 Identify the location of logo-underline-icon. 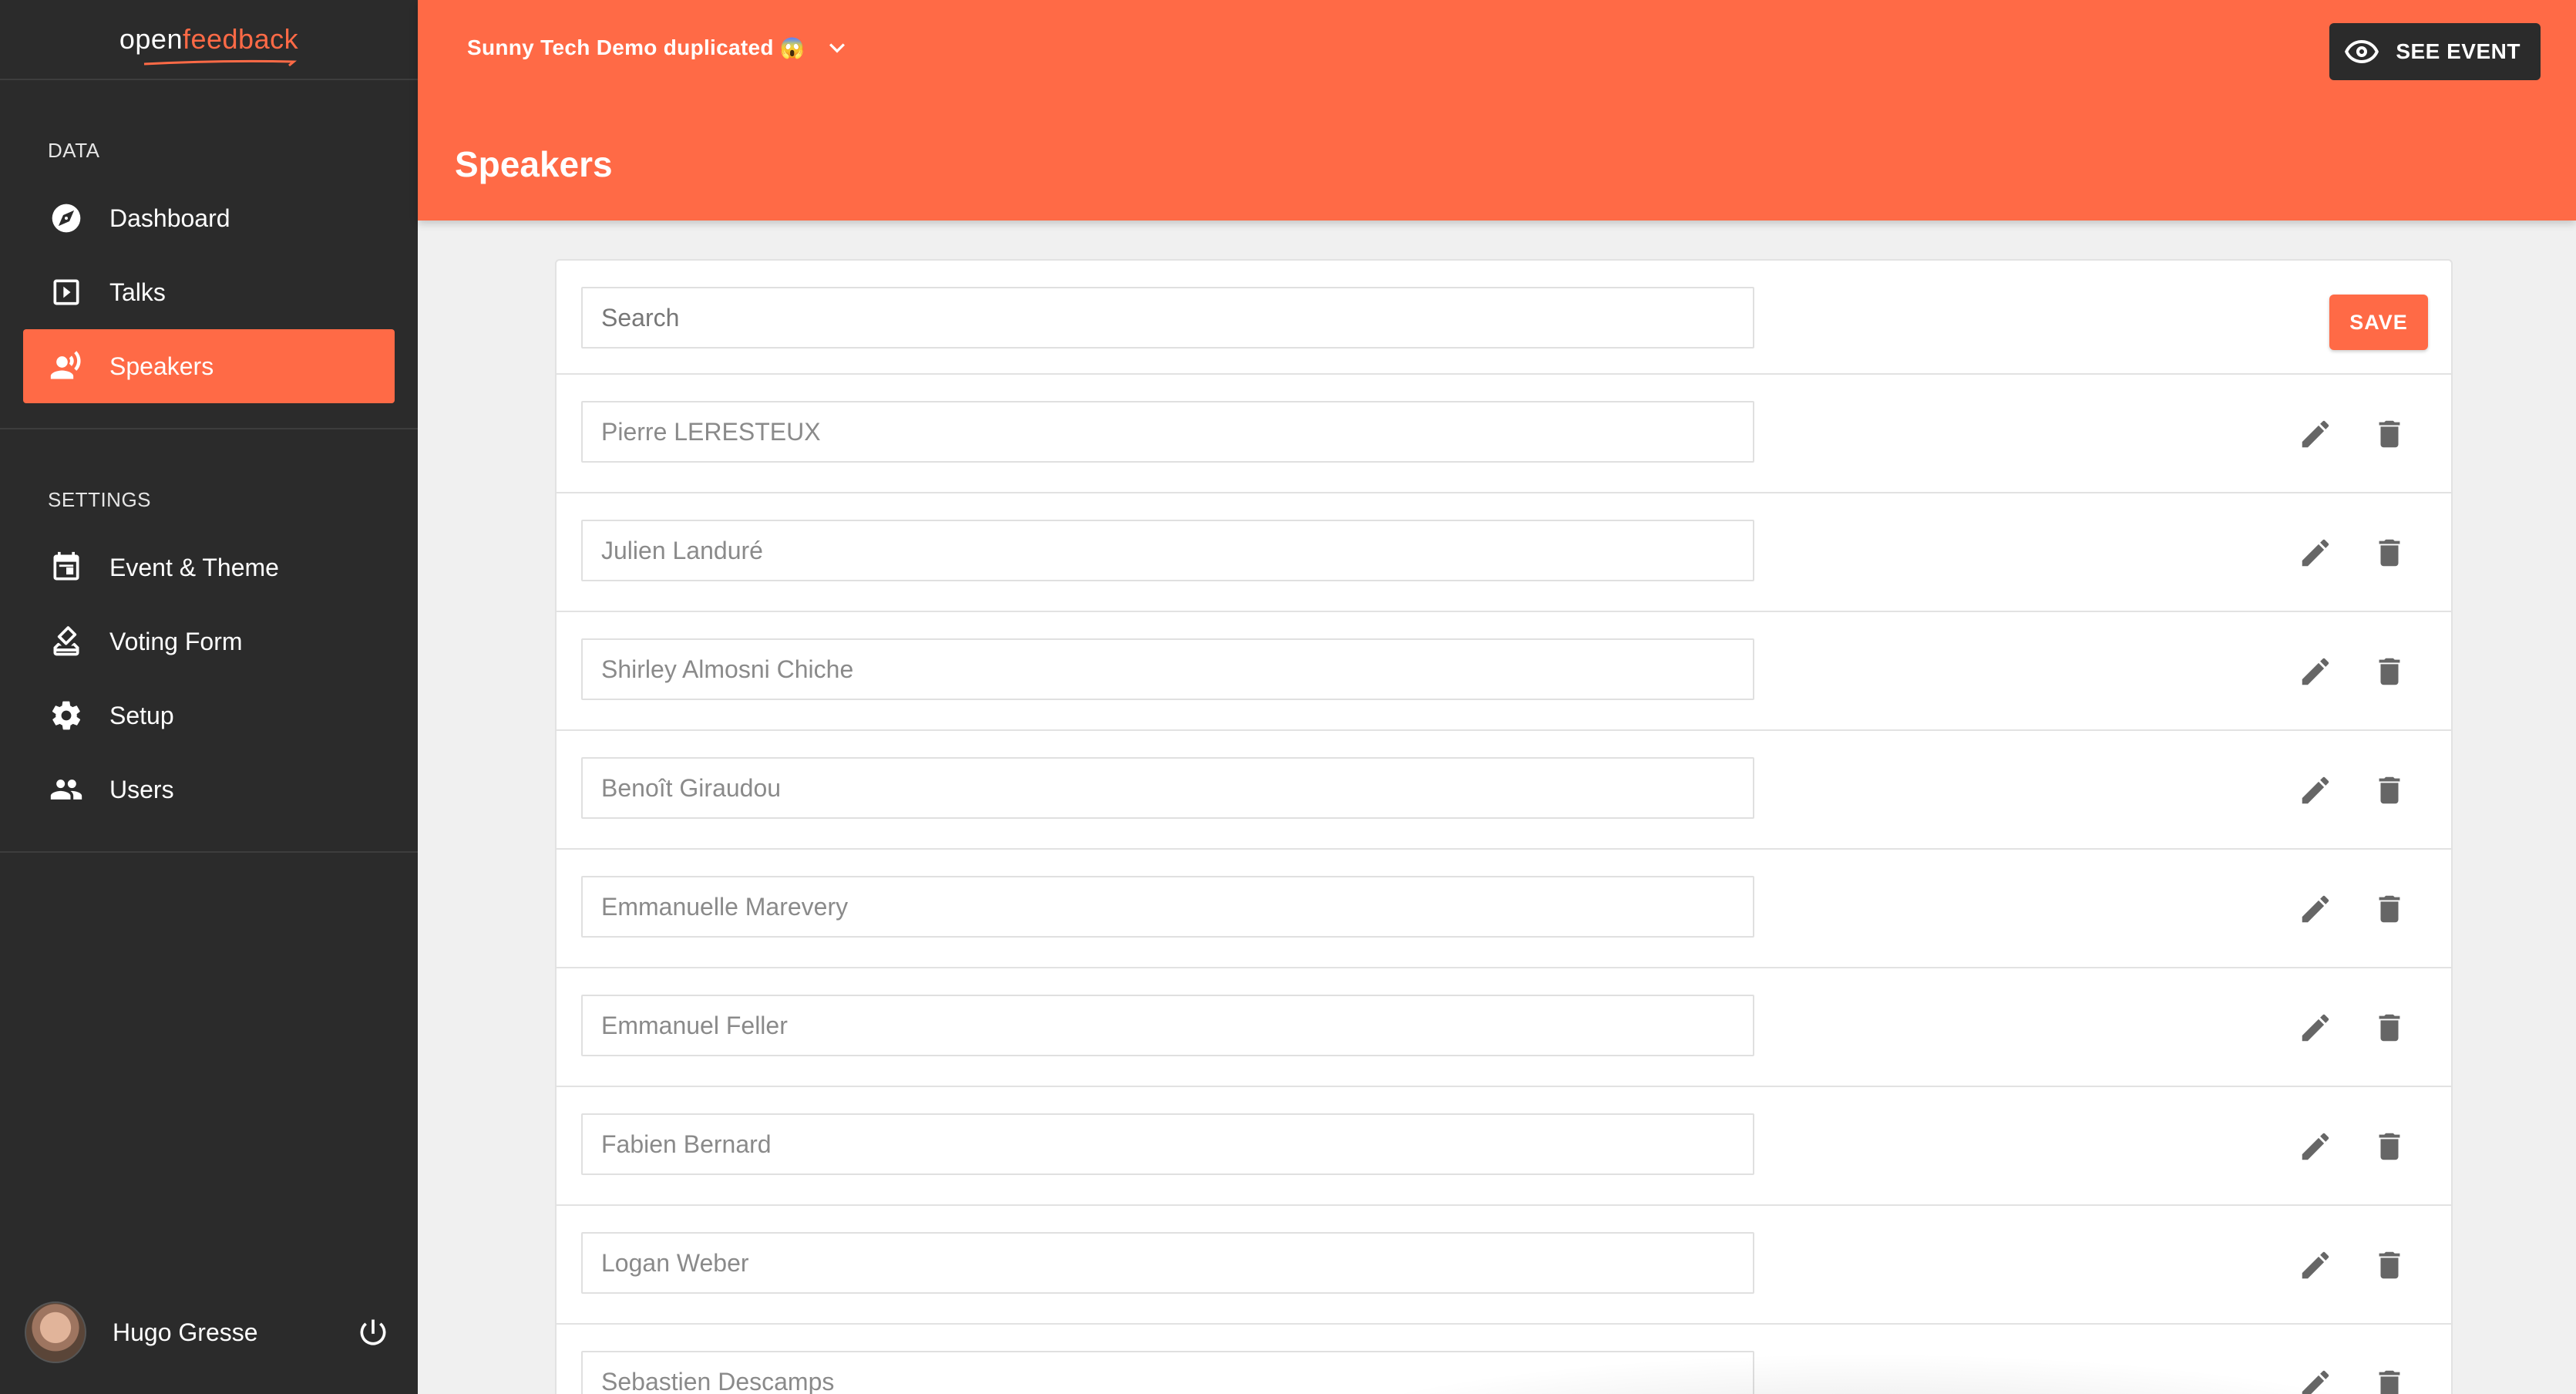
(220, 62).